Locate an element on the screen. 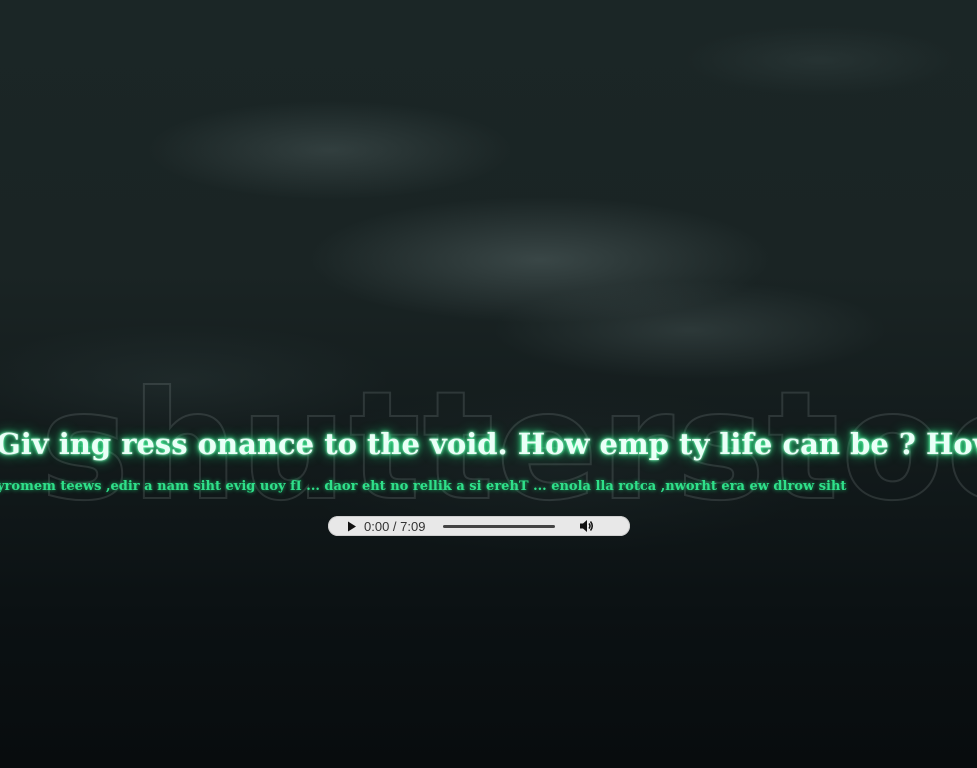 Image resolution: width=977 pixels, height=768 pixels. current-time: 0:00 is located at coordinates (377, 526).